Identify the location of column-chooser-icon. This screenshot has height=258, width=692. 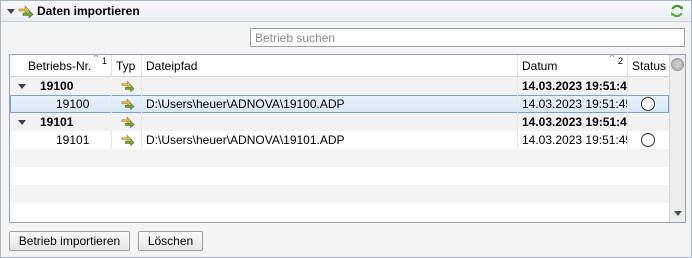
(677, 64).